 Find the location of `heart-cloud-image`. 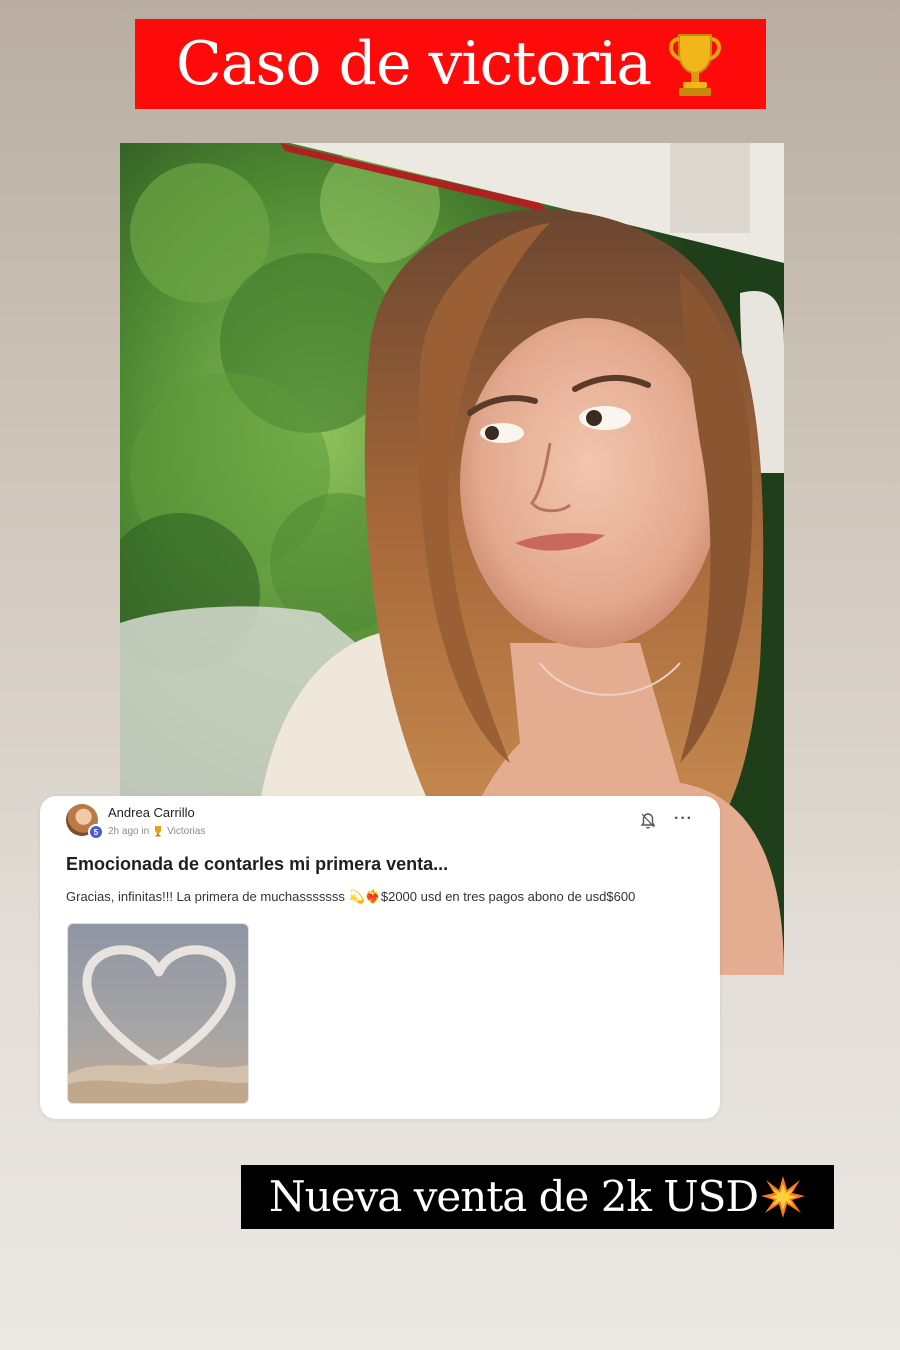

heart-cloud-image is located at coordinates (158, 1013).